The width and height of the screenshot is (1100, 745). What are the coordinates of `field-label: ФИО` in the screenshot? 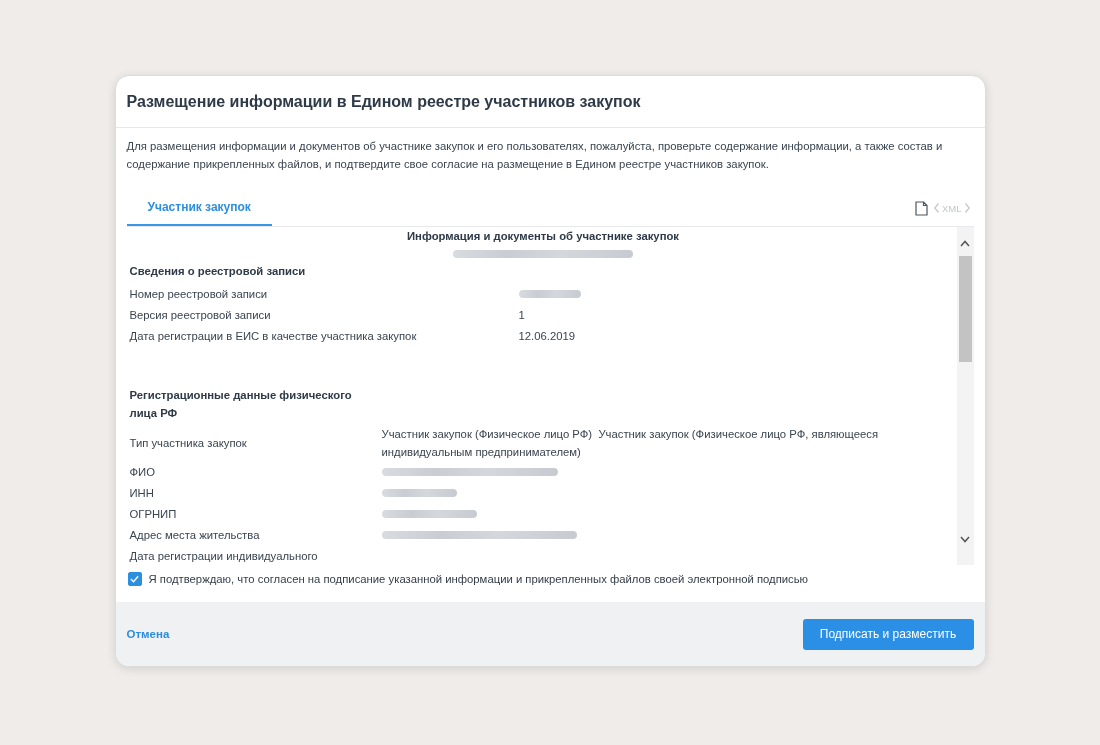 It's located at (142, 472).